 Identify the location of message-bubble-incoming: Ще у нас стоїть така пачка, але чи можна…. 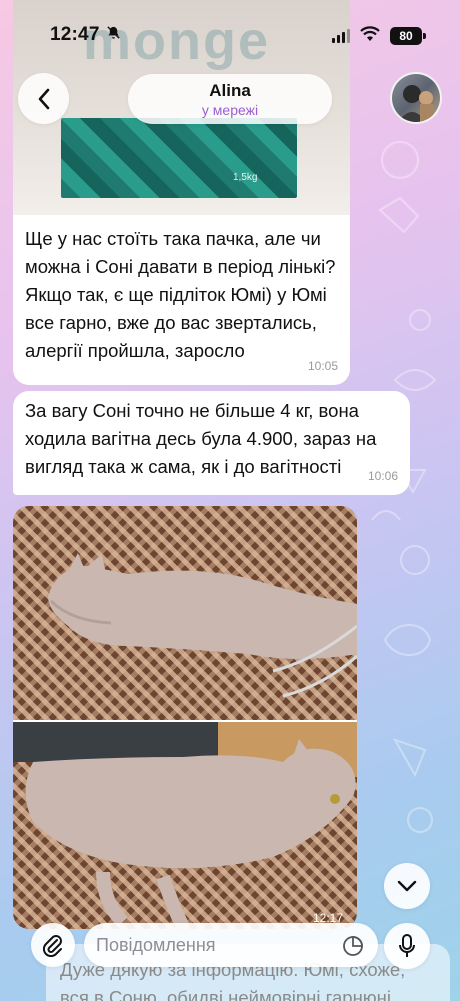
(181, 300).